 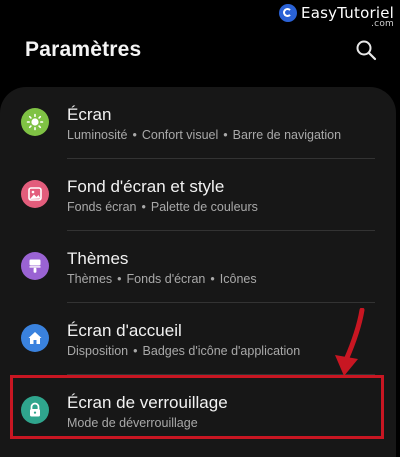 What do you see at coordinates (288, 13) in the screenshot?
I see `easytutoriel-logo-icon` at bounding box center [288, 13].